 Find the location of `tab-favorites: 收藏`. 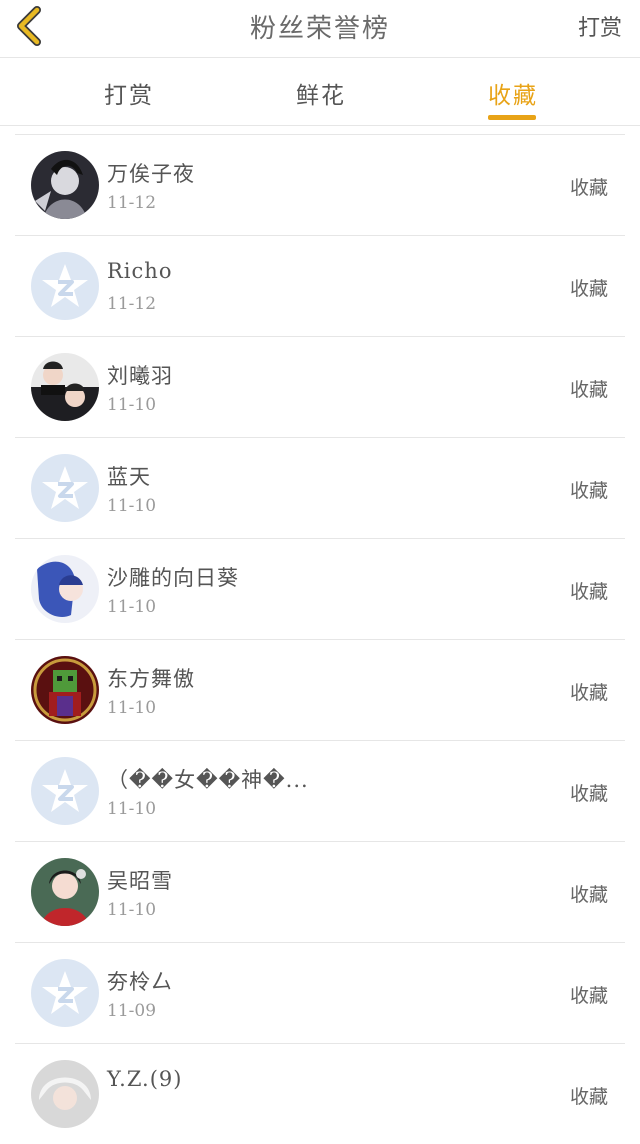

tab-favorites: 收藏 is located at coordinates (513, 93).